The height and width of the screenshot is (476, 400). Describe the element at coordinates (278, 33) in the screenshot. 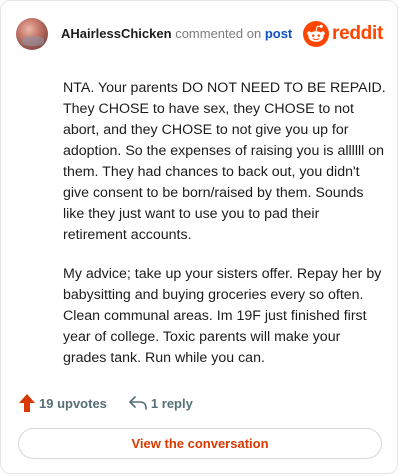

I see `post-link: post` at that location.